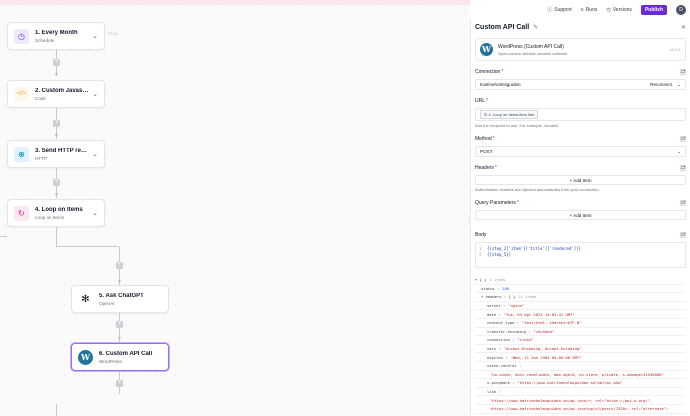 This screenshot has height=416, width=690. What do you see at coordinates (580, 306) in the screenshot?
I see `output-row: server : "nginx"` at bounding box center [580, 306].